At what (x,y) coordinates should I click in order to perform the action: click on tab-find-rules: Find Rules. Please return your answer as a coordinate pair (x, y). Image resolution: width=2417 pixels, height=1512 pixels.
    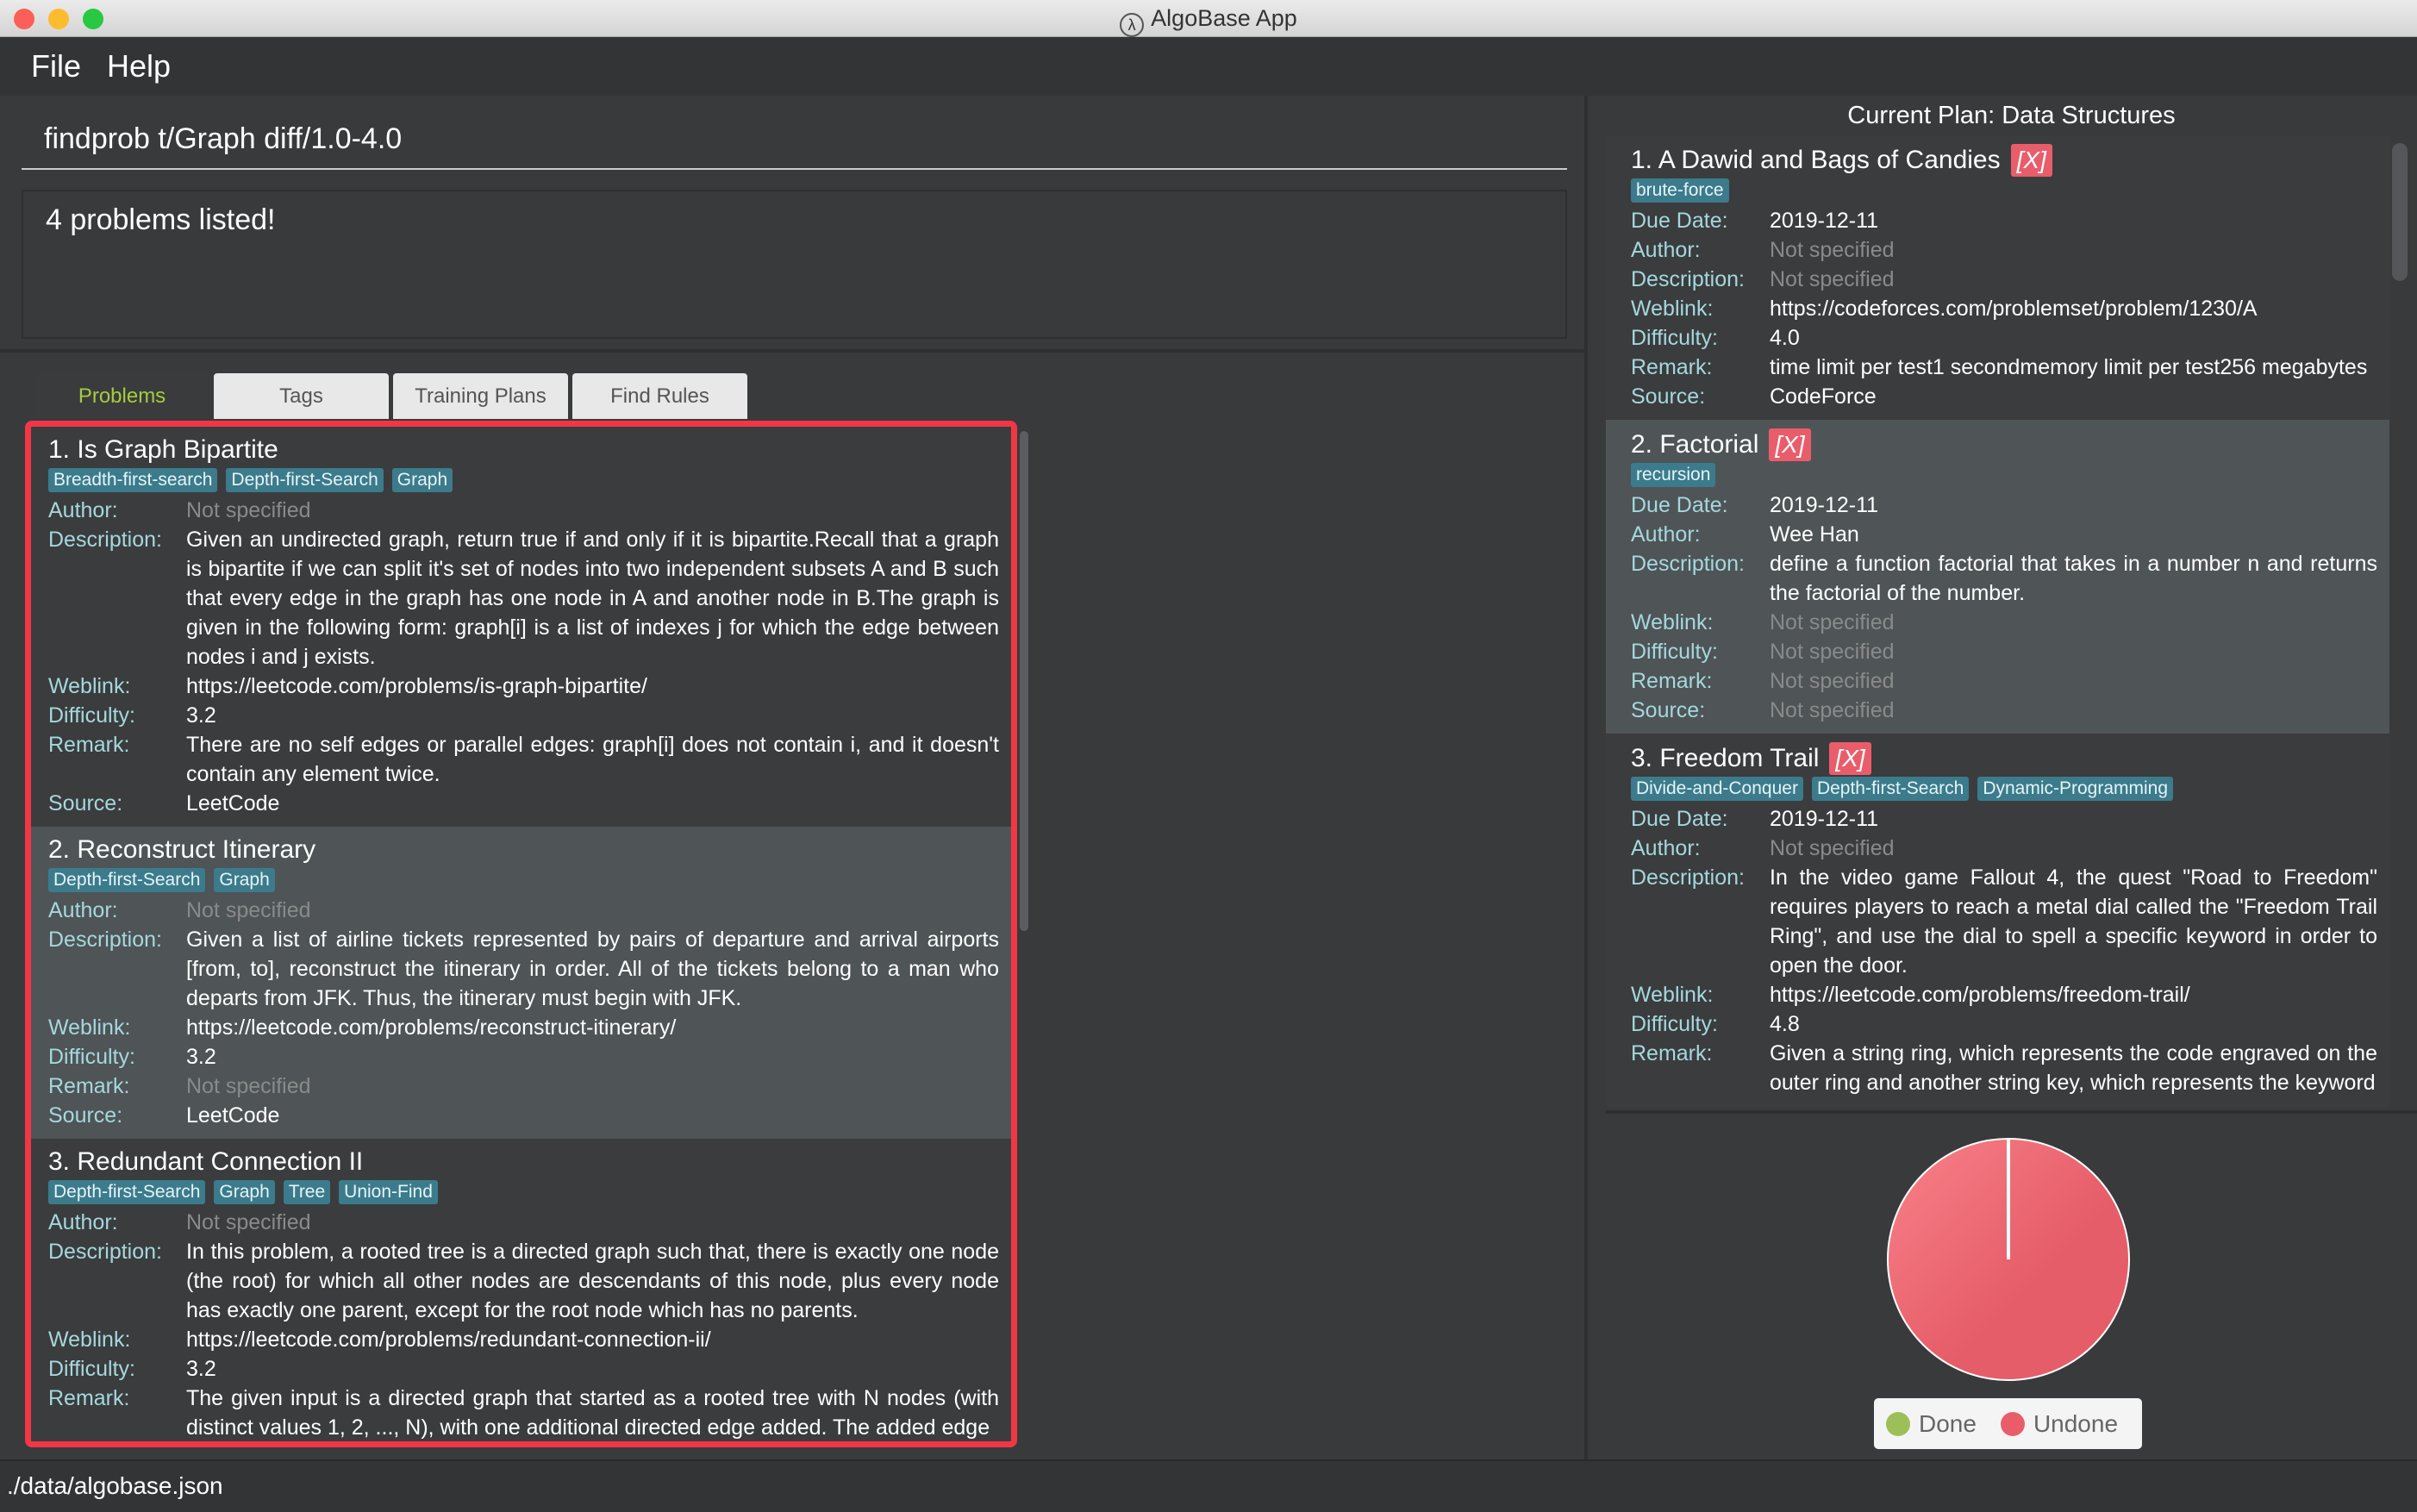
    Looking at the image, I should click on (659, 396).